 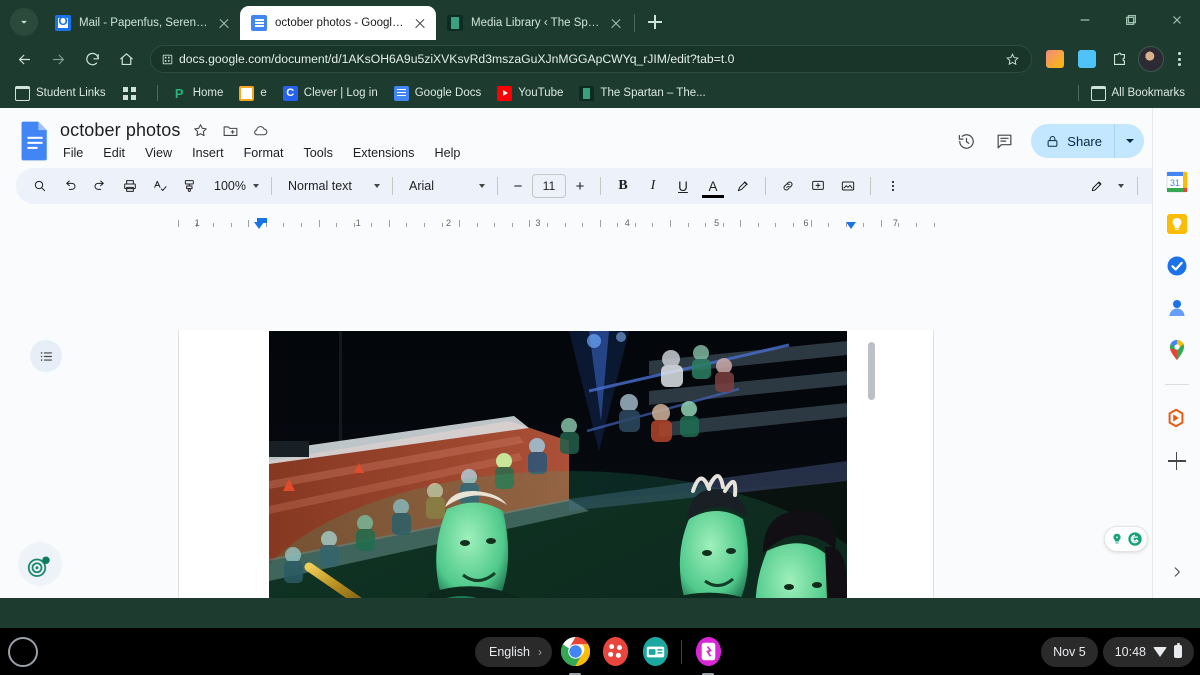 What do you see at coordinates (1119, 59) in the screenshot?
I see `extensions-puzzle-icon` at bounding box center [1119, 59].